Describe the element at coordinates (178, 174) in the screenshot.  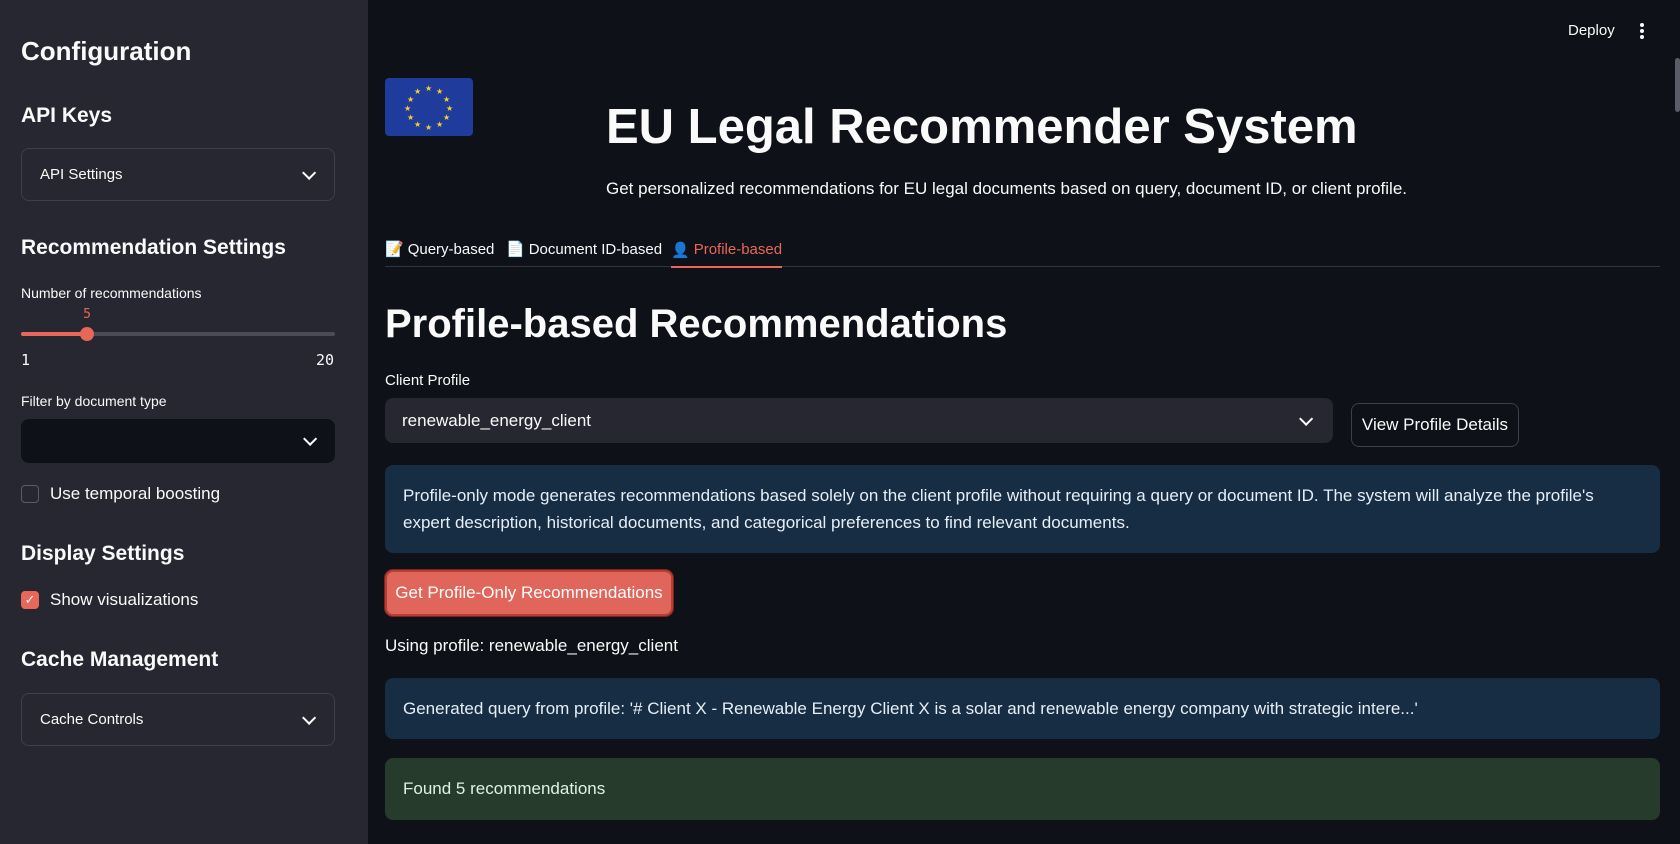
I see `api-settings-expander: API Settings` at that location.